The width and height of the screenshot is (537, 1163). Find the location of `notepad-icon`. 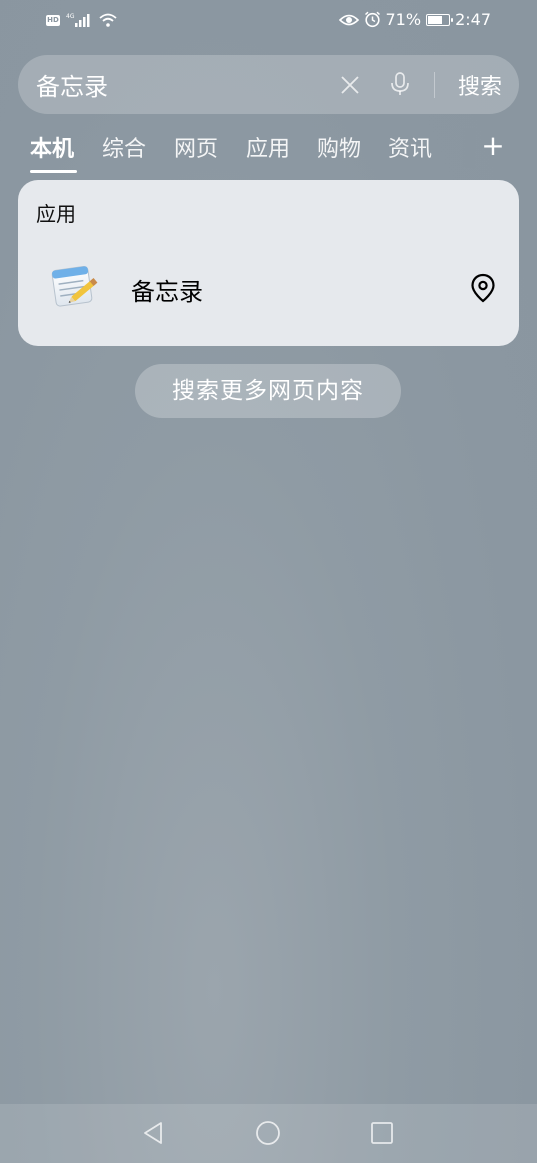

notepad-icon is located at coordinates (74, 286).